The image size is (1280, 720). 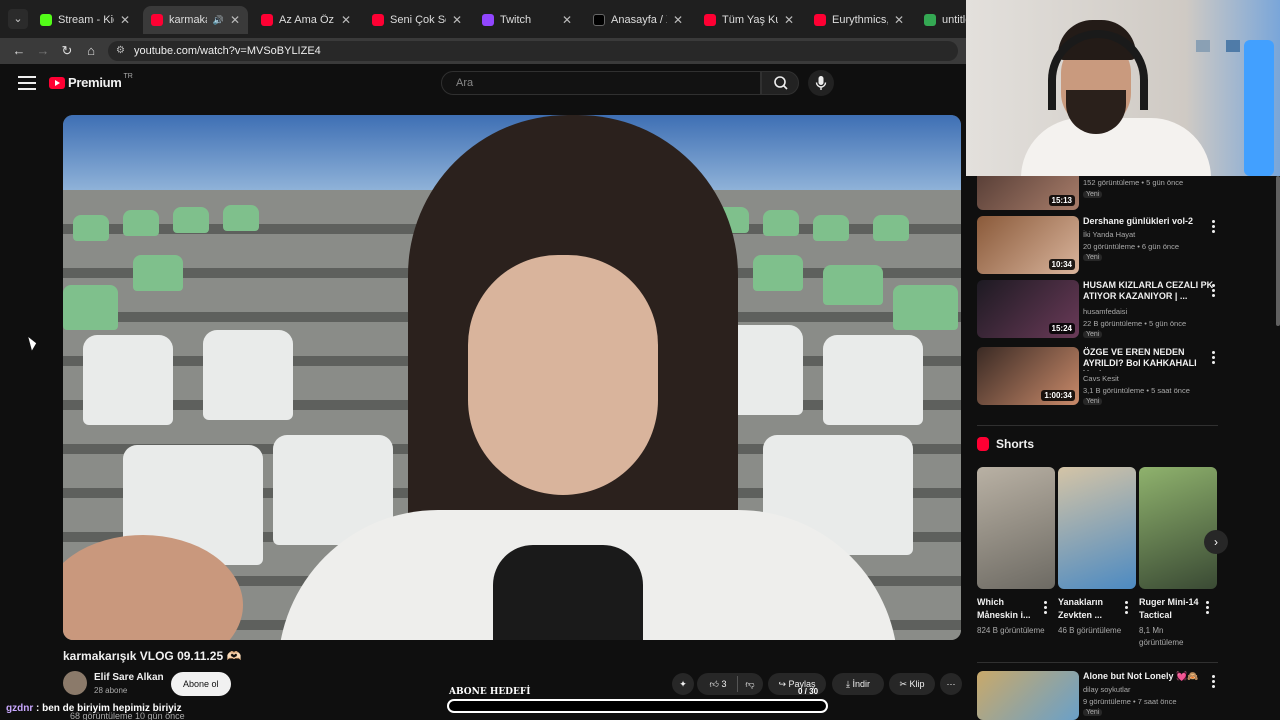 I want to click on clip-label: Klip, so click(x=917, y=684).